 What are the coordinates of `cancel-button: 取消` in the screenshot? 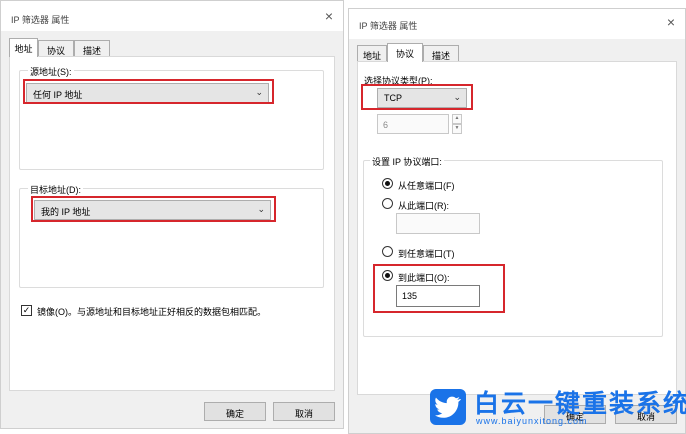 It's located at (304, 411).